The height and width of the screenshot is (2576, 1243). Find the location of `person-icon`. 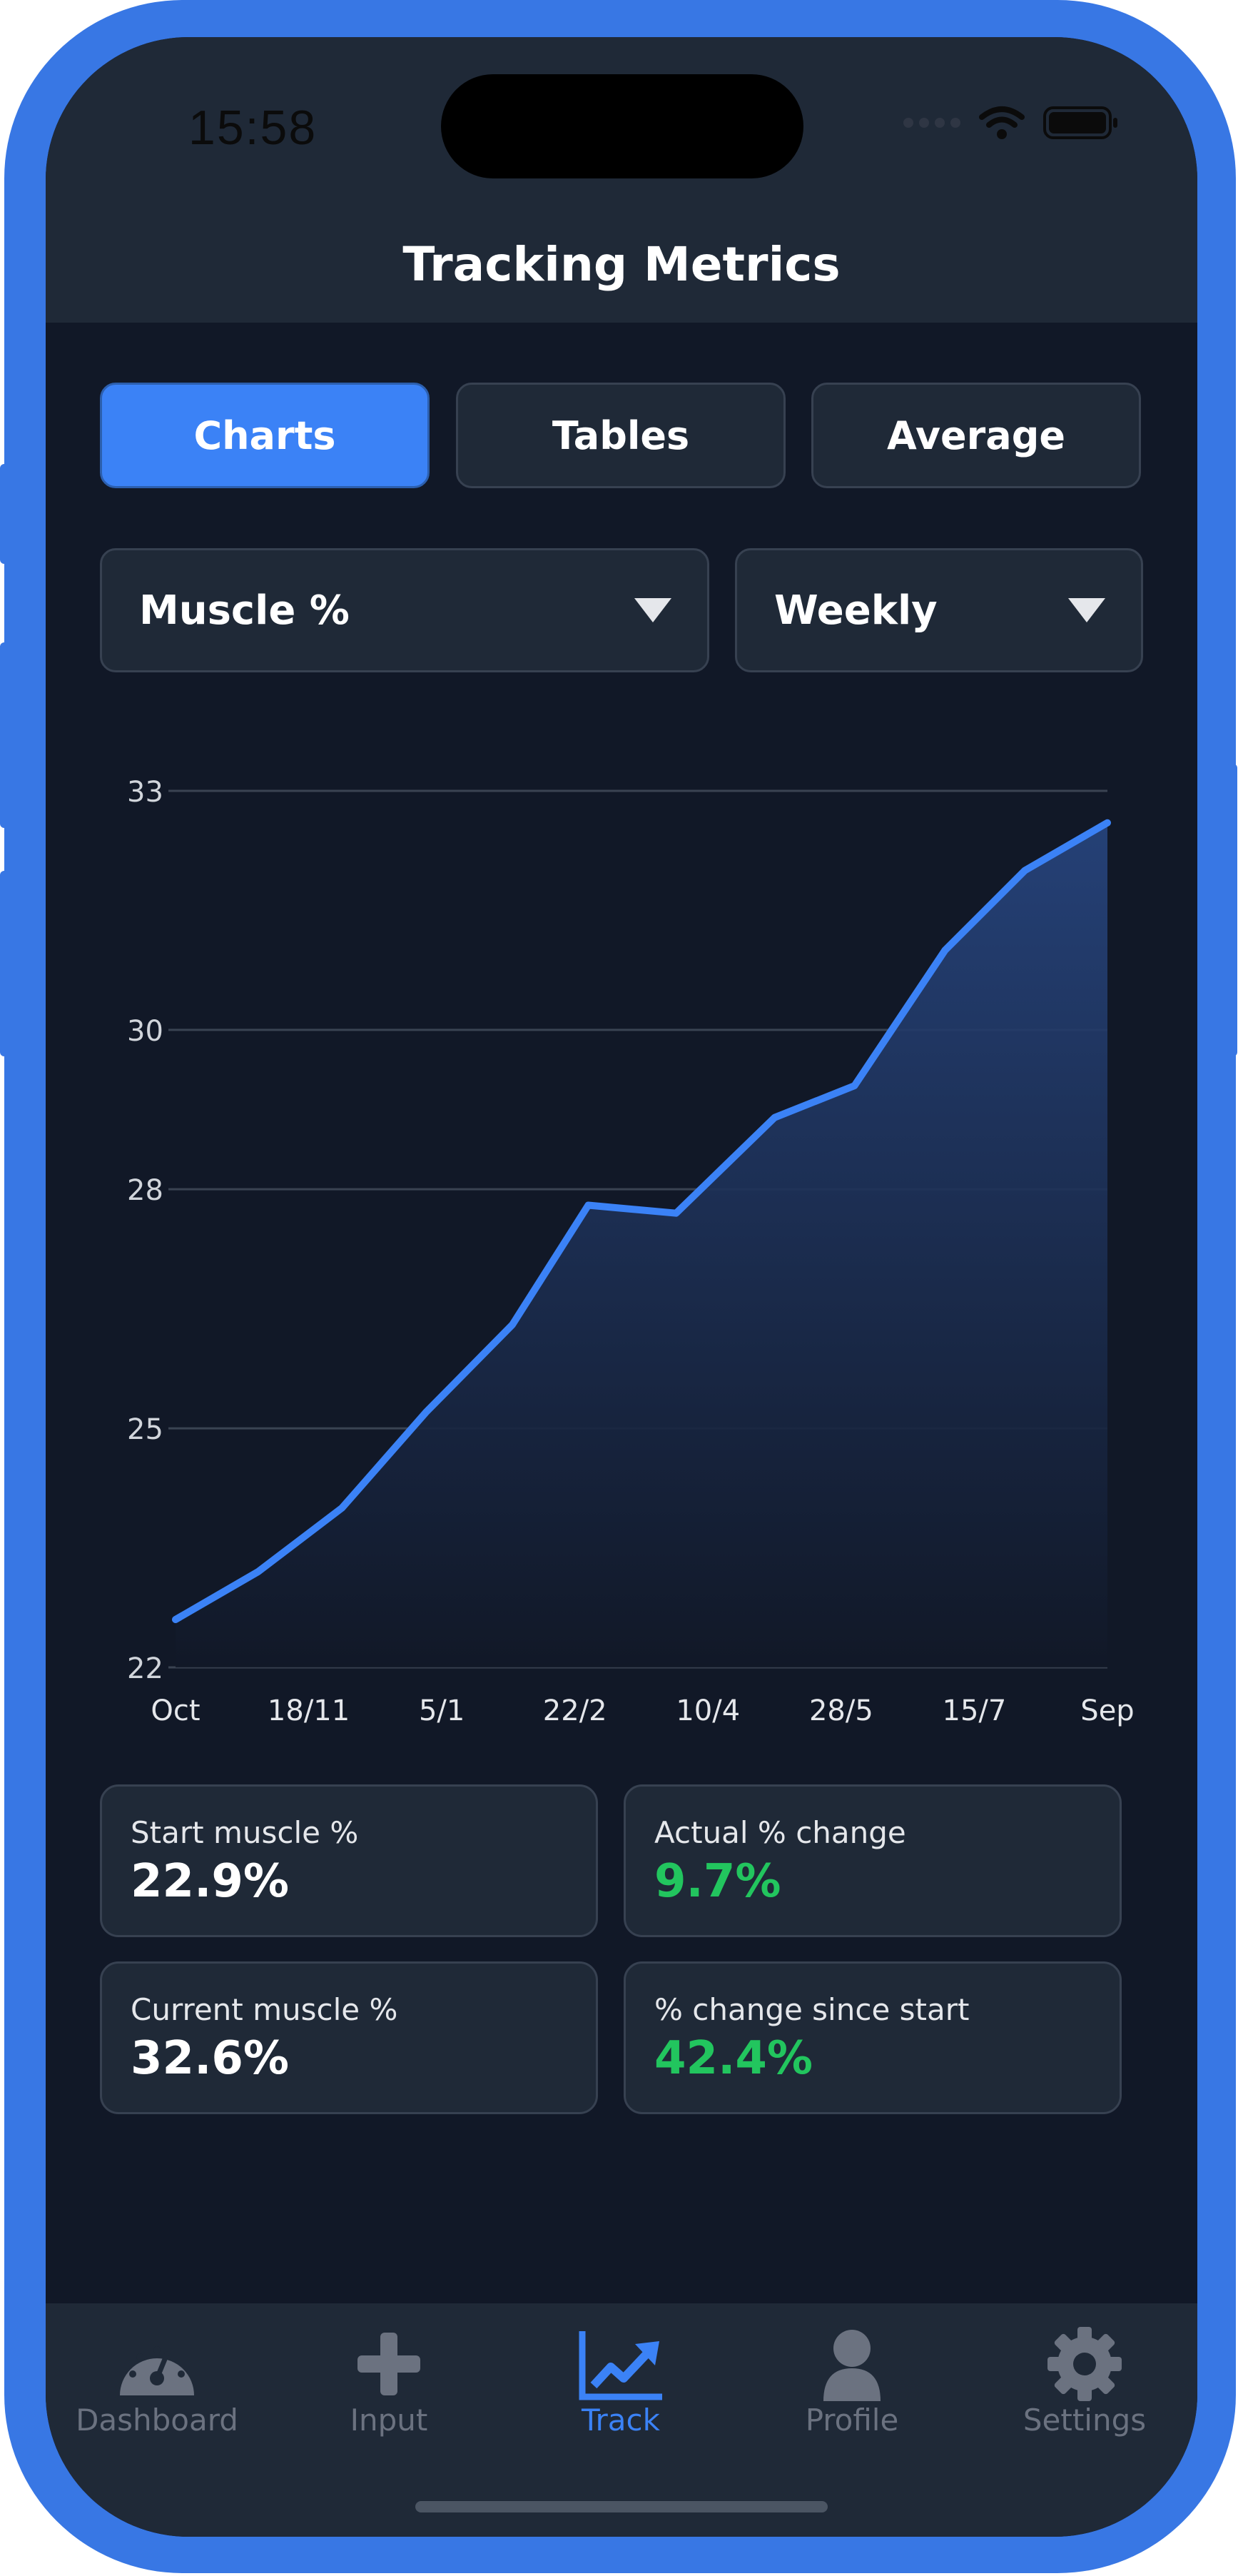

person-icon is located at coordinates (852, 2365).